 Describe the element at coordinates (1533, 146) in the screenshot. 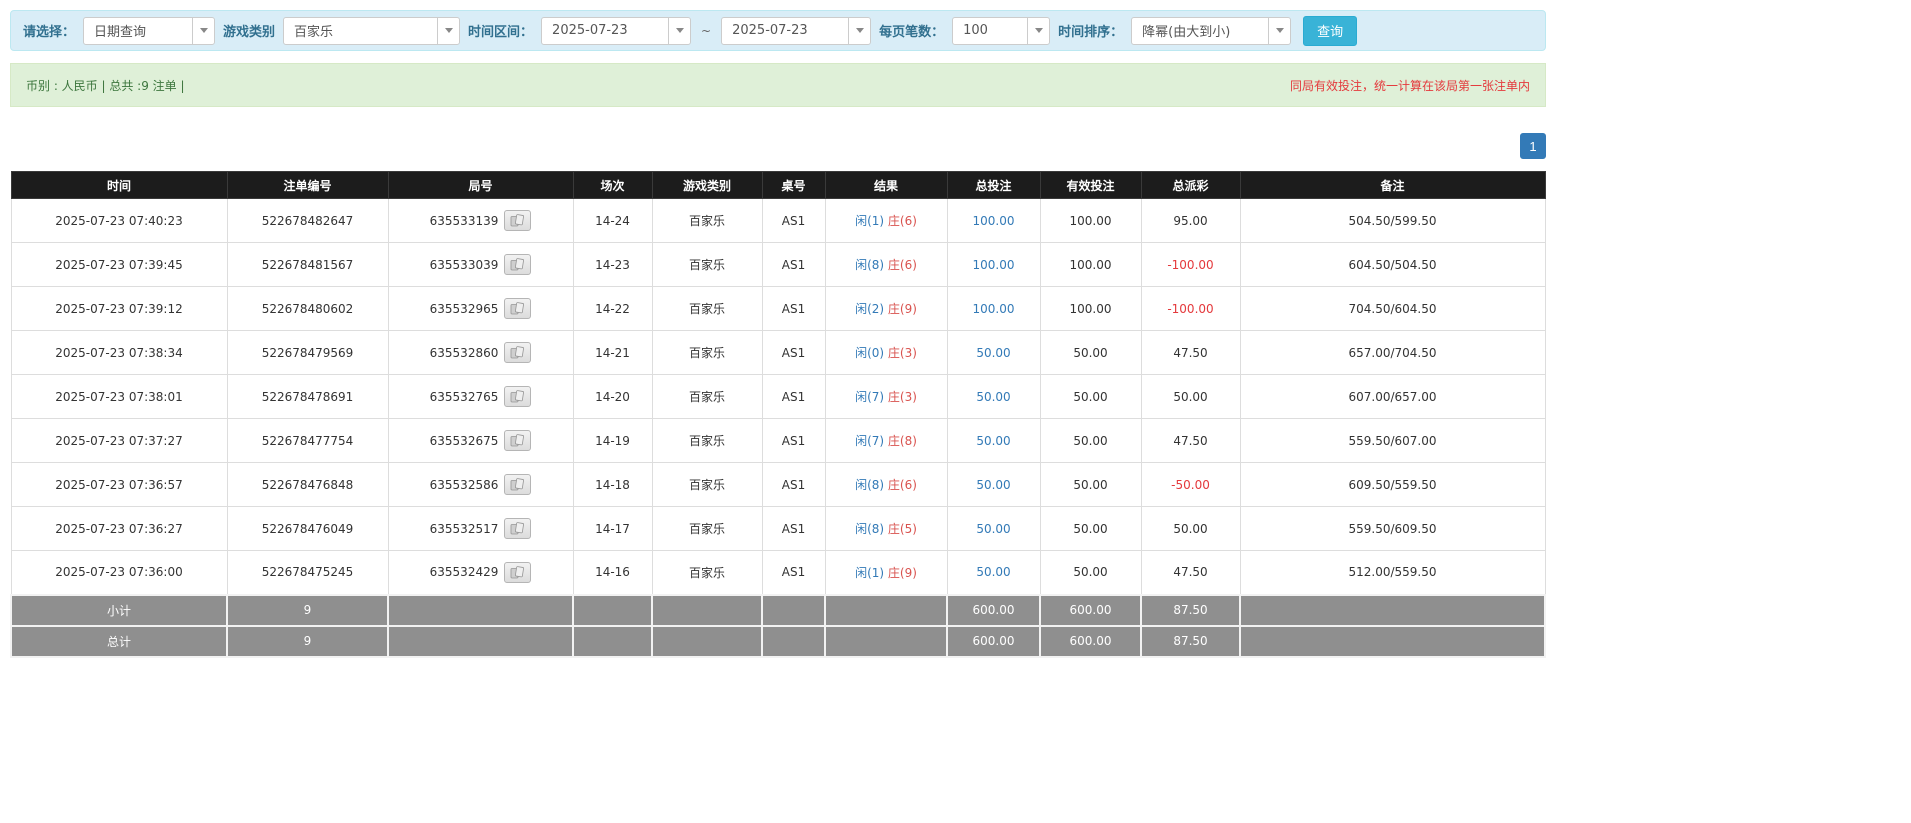

I see `page-button-1: 1` at that location.